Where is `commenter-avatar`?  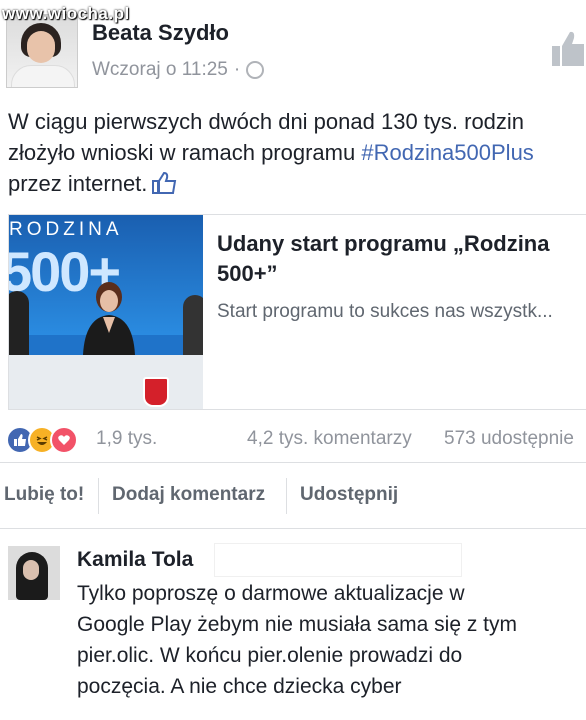 commenter-avatar is located at coordinates (34, 573).